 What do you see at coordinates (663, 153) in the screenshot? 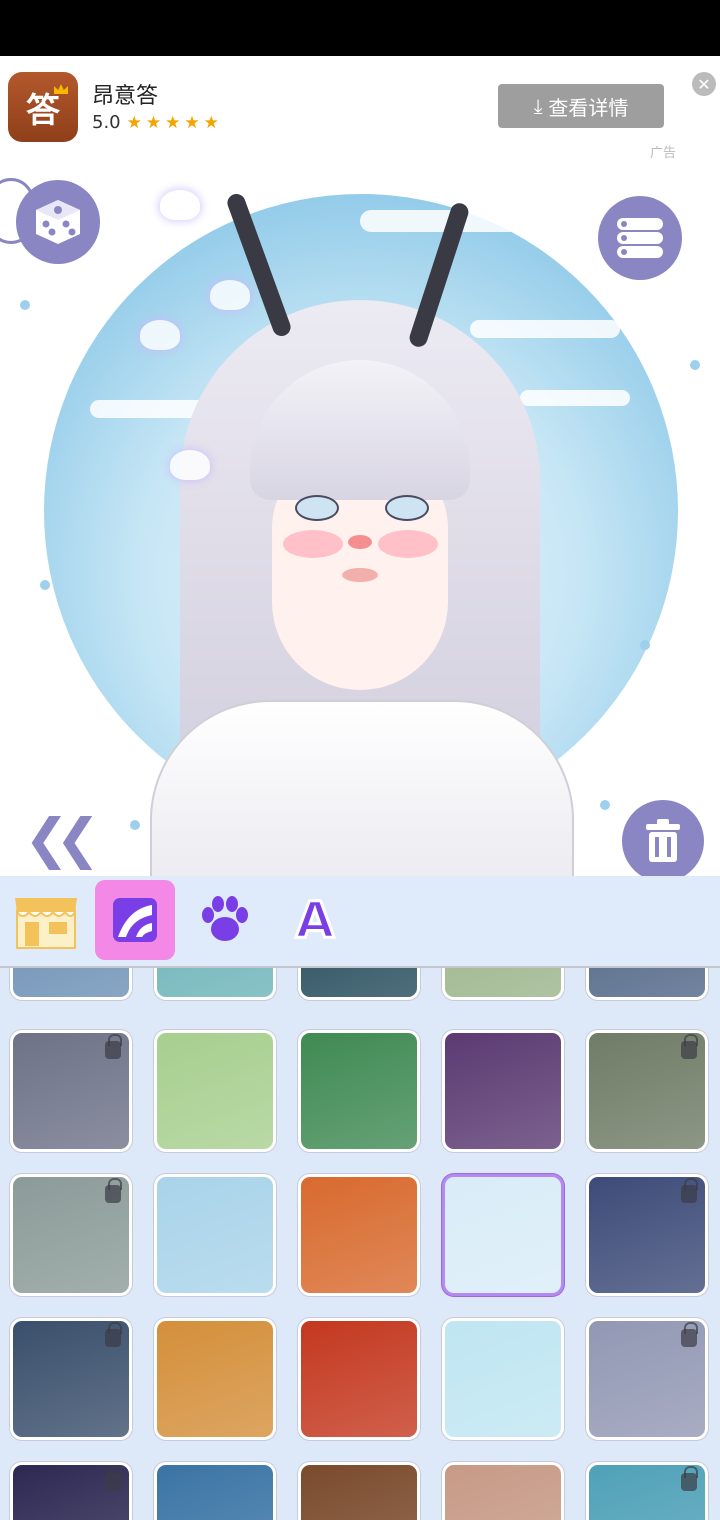
I see `ad-tag: 广告` at bounding box center [663, 153].